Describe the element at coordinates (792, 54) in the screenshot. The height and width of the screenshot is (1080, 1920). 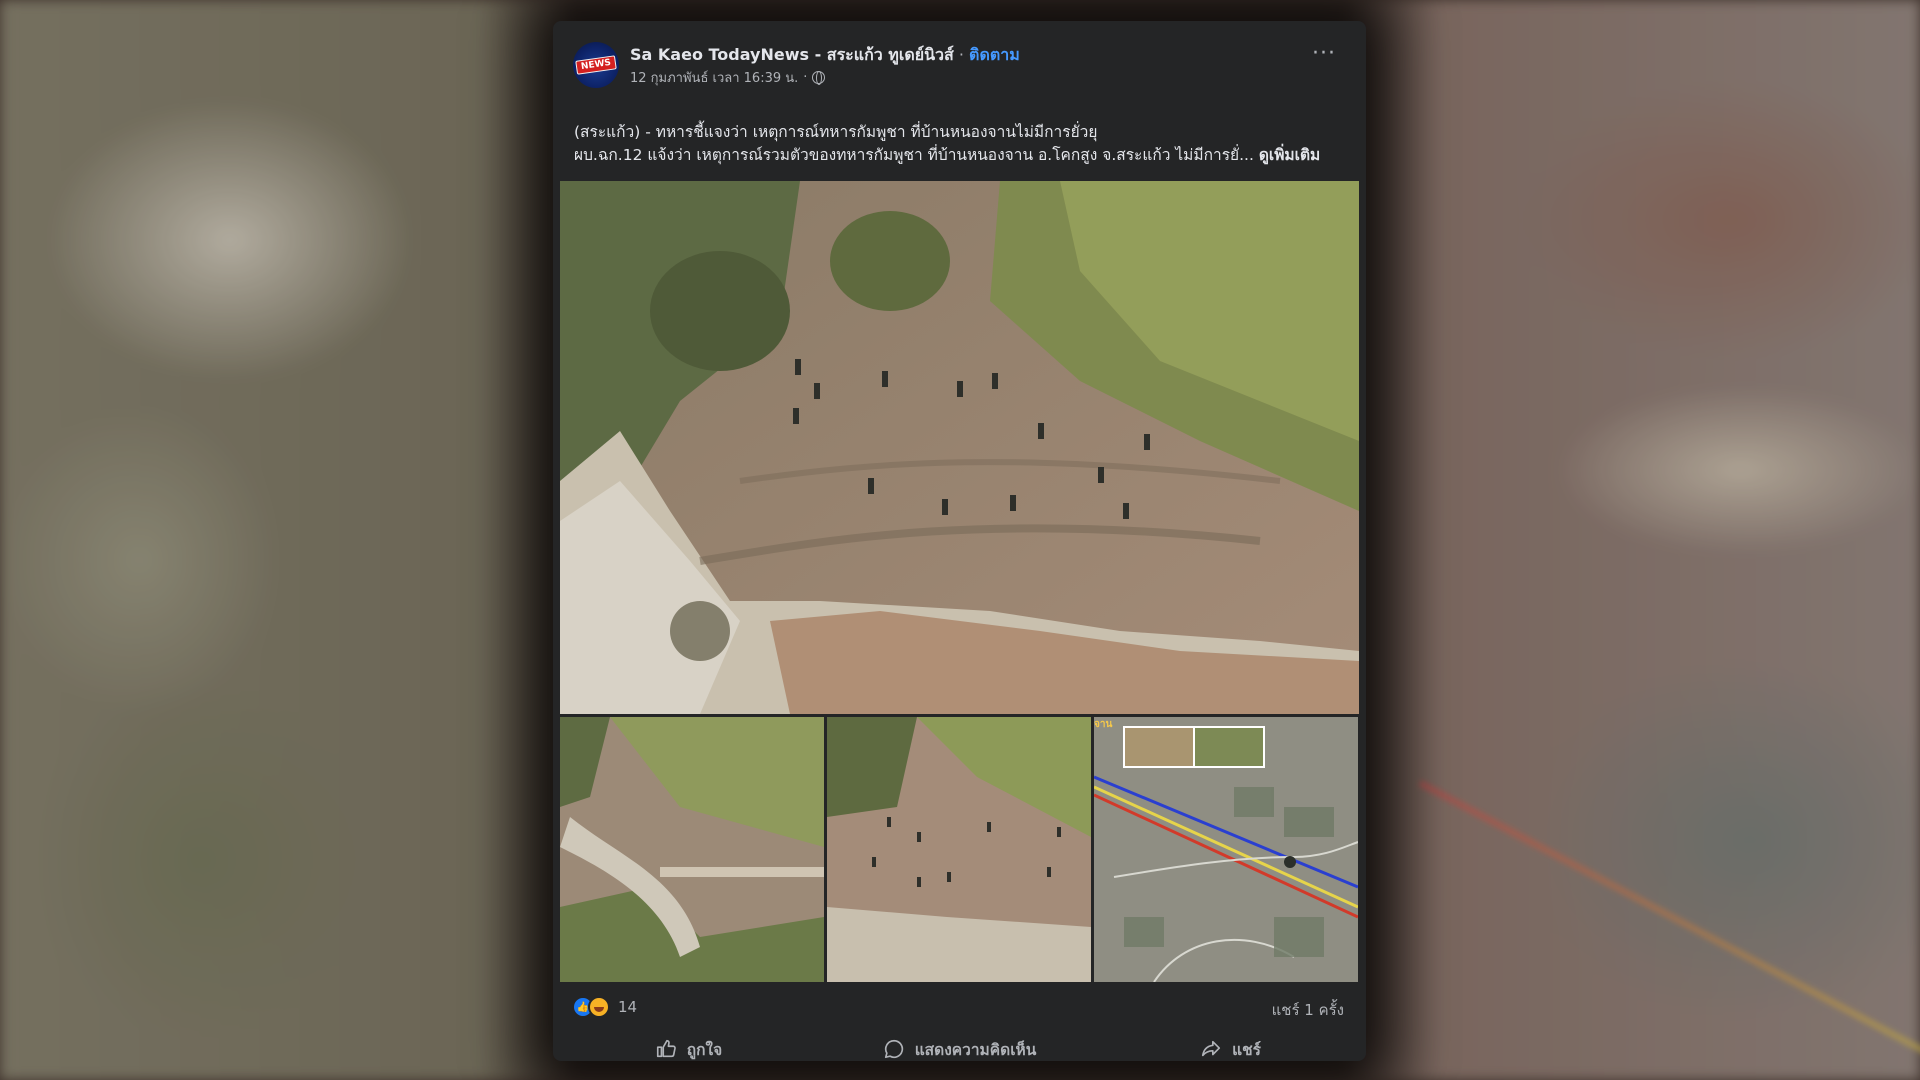
I see `page-name-link: Sa Kaeo TodayNews - สระแก้ว ทูเดย์นิวส์` at that location.